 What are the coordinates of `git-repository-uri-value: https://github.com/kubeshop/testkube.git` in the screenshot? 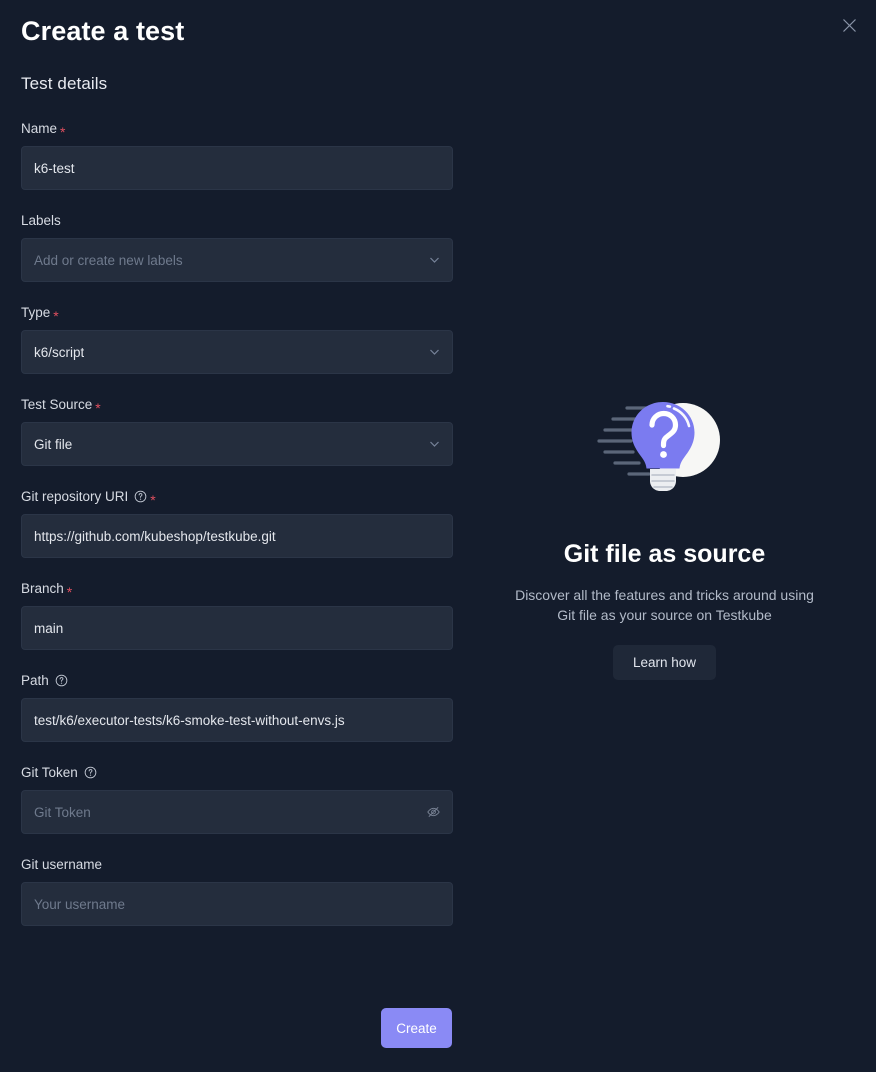 It's located at (155, 536).